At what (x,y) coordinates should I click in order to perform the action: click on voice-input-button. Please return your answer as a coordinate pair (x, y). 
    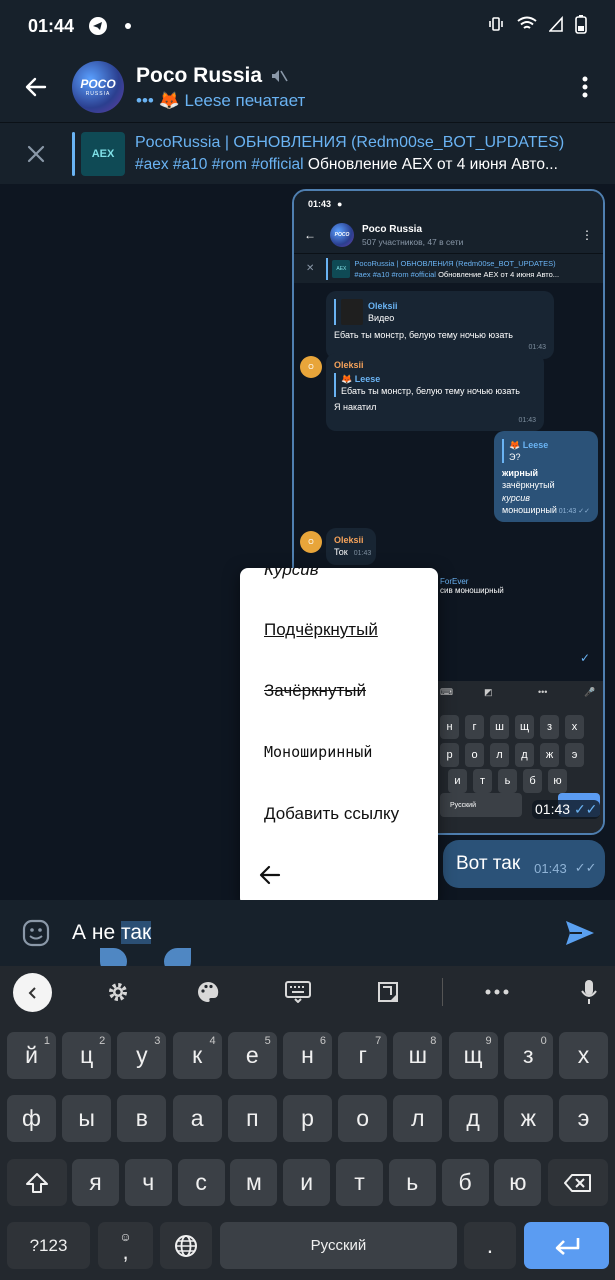
    Looking at the image, I should click on (589, 992).